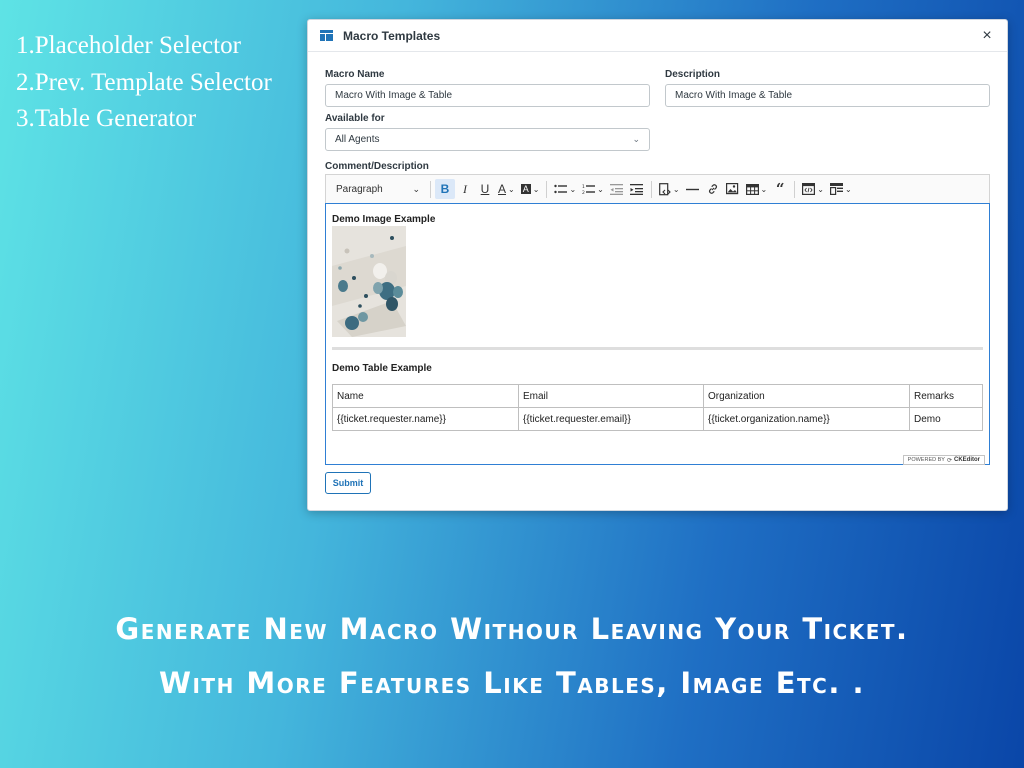 This screenshot has height=768, width=1024. What do you see at coordinates (392, 35) in the screenshot?
I see `dialog-title: Macro Templates` at bounding box center [392, 35].